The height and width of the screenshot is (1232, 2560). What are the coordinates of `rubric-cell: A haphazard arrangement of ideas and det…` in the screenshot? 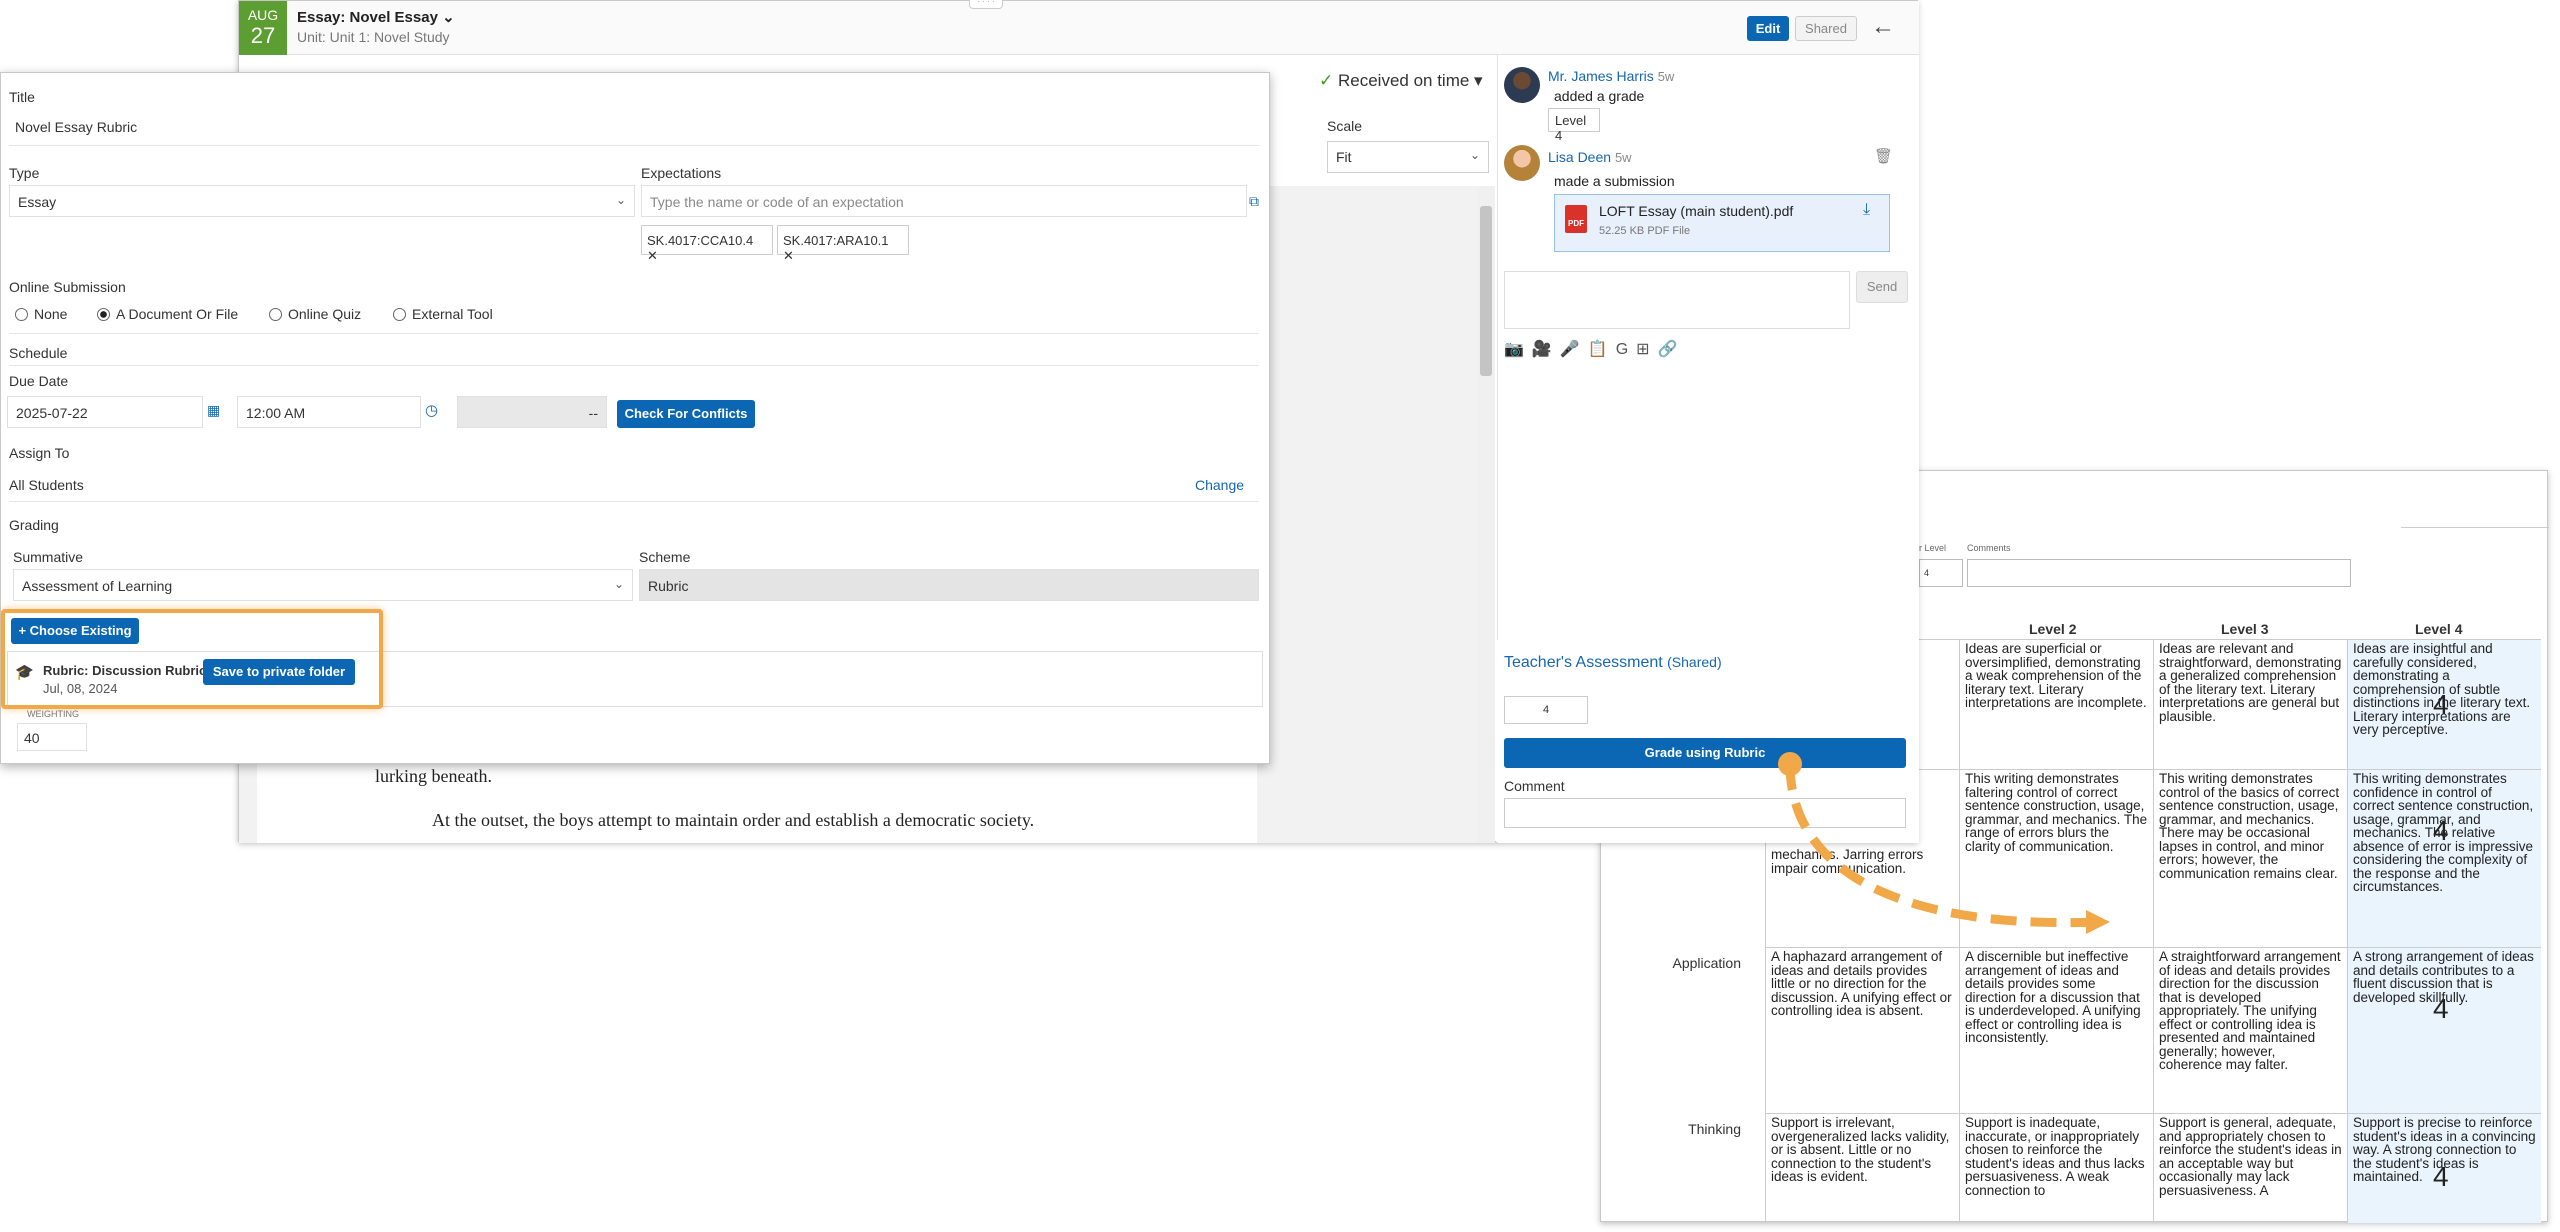 It's located at (1862, 1030).